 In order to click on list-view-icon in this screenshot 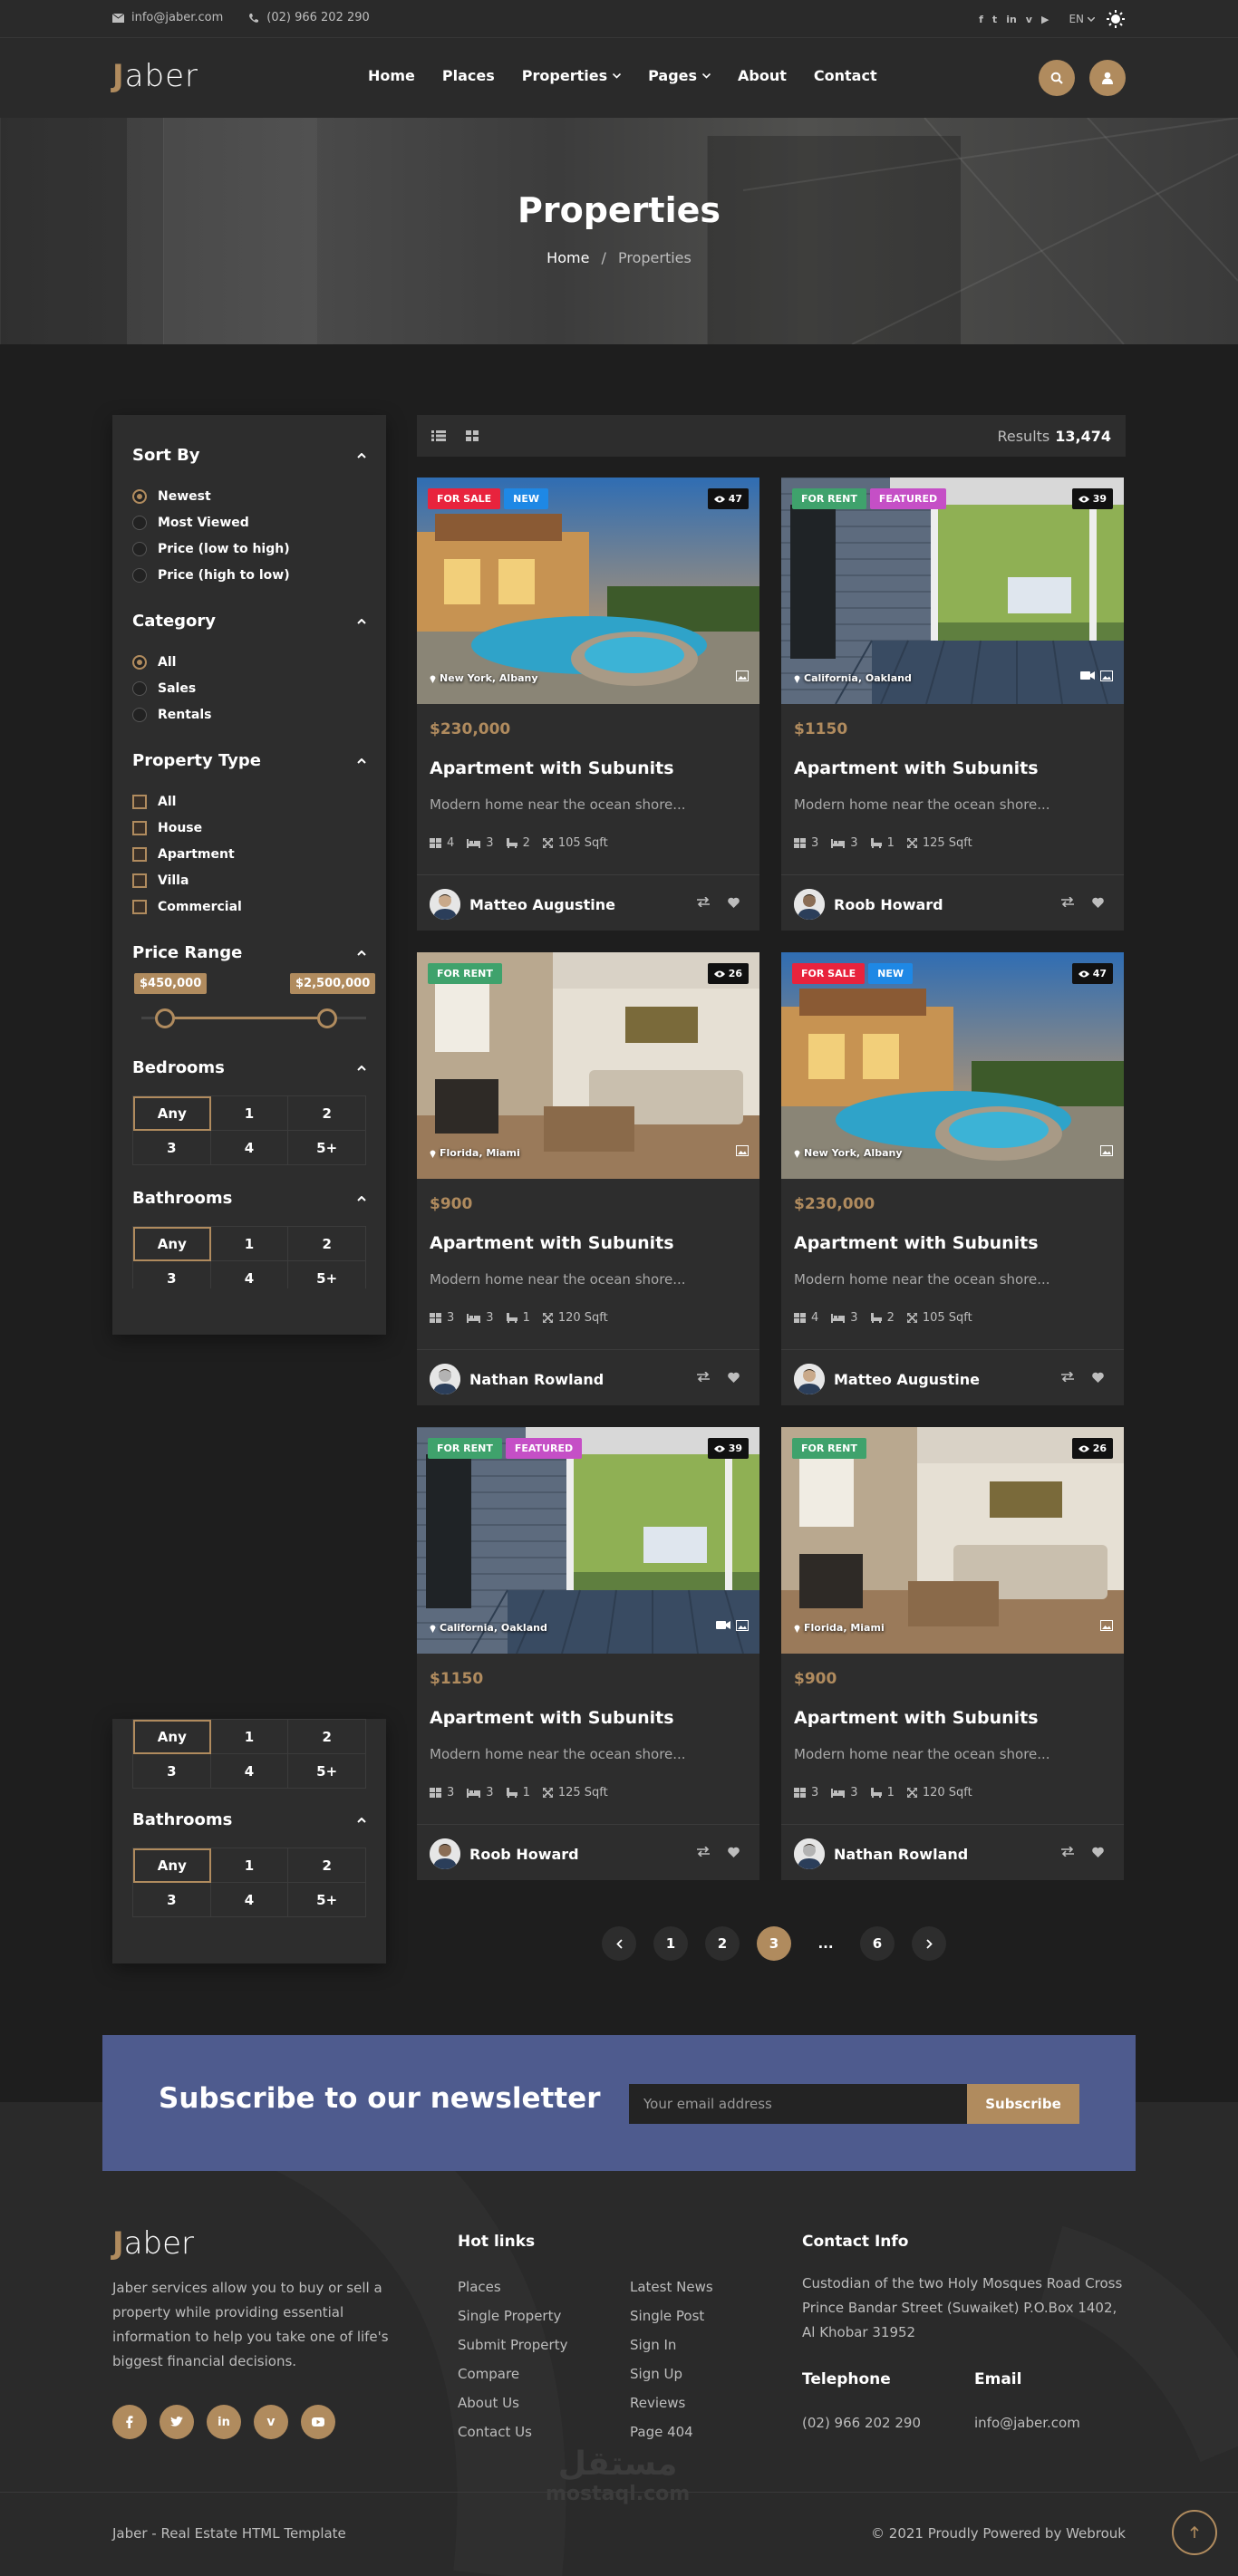, I will do `click(439, 435)`.